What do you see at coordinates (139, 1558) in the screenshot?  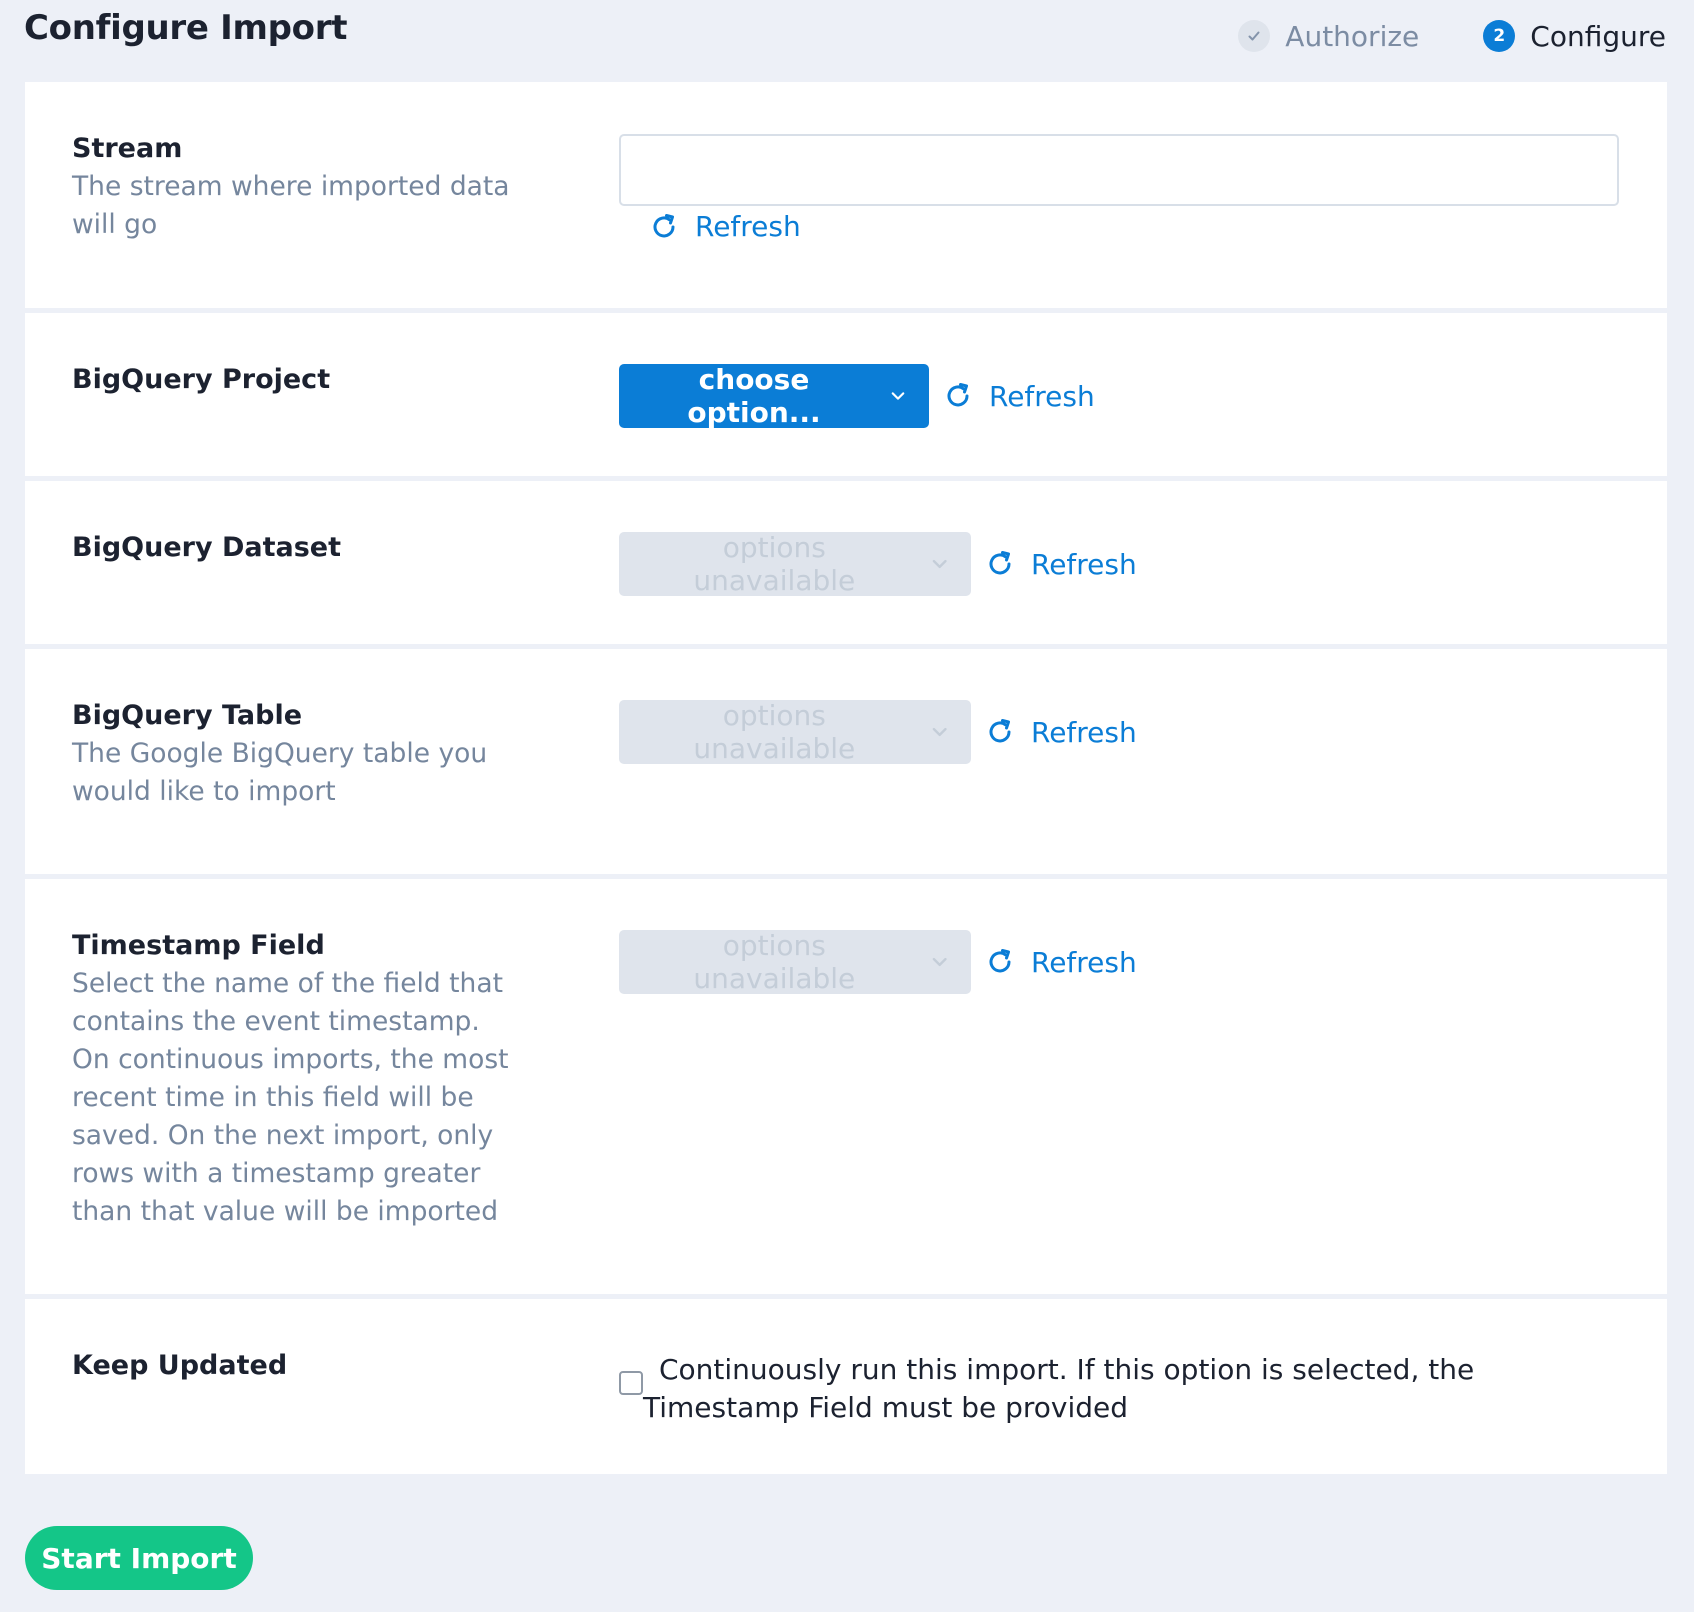 I see `start-import-button: Start Import` at bounding box center [139, 1558].